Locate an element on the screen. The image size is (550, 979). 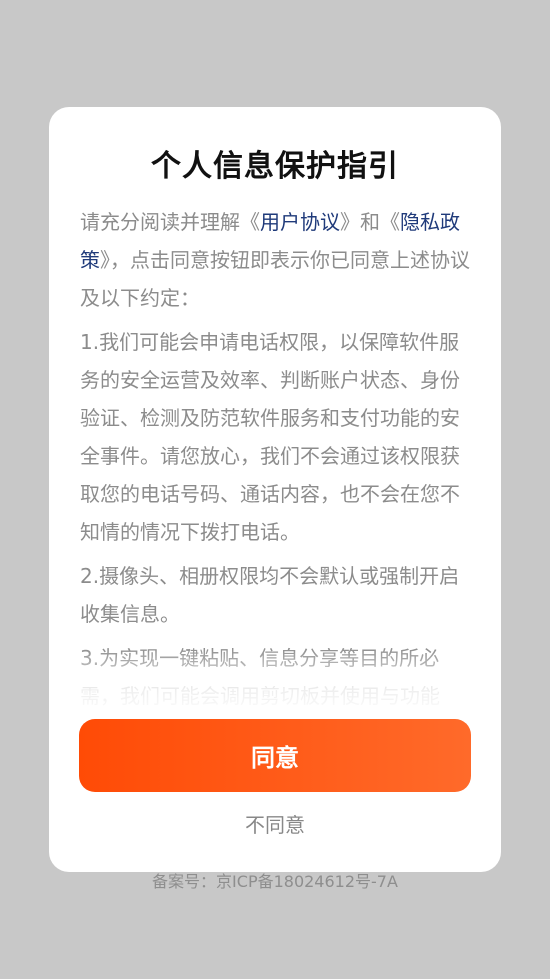
dialog-title: 个人信息保护指引 is located at coordinates (275, 166).